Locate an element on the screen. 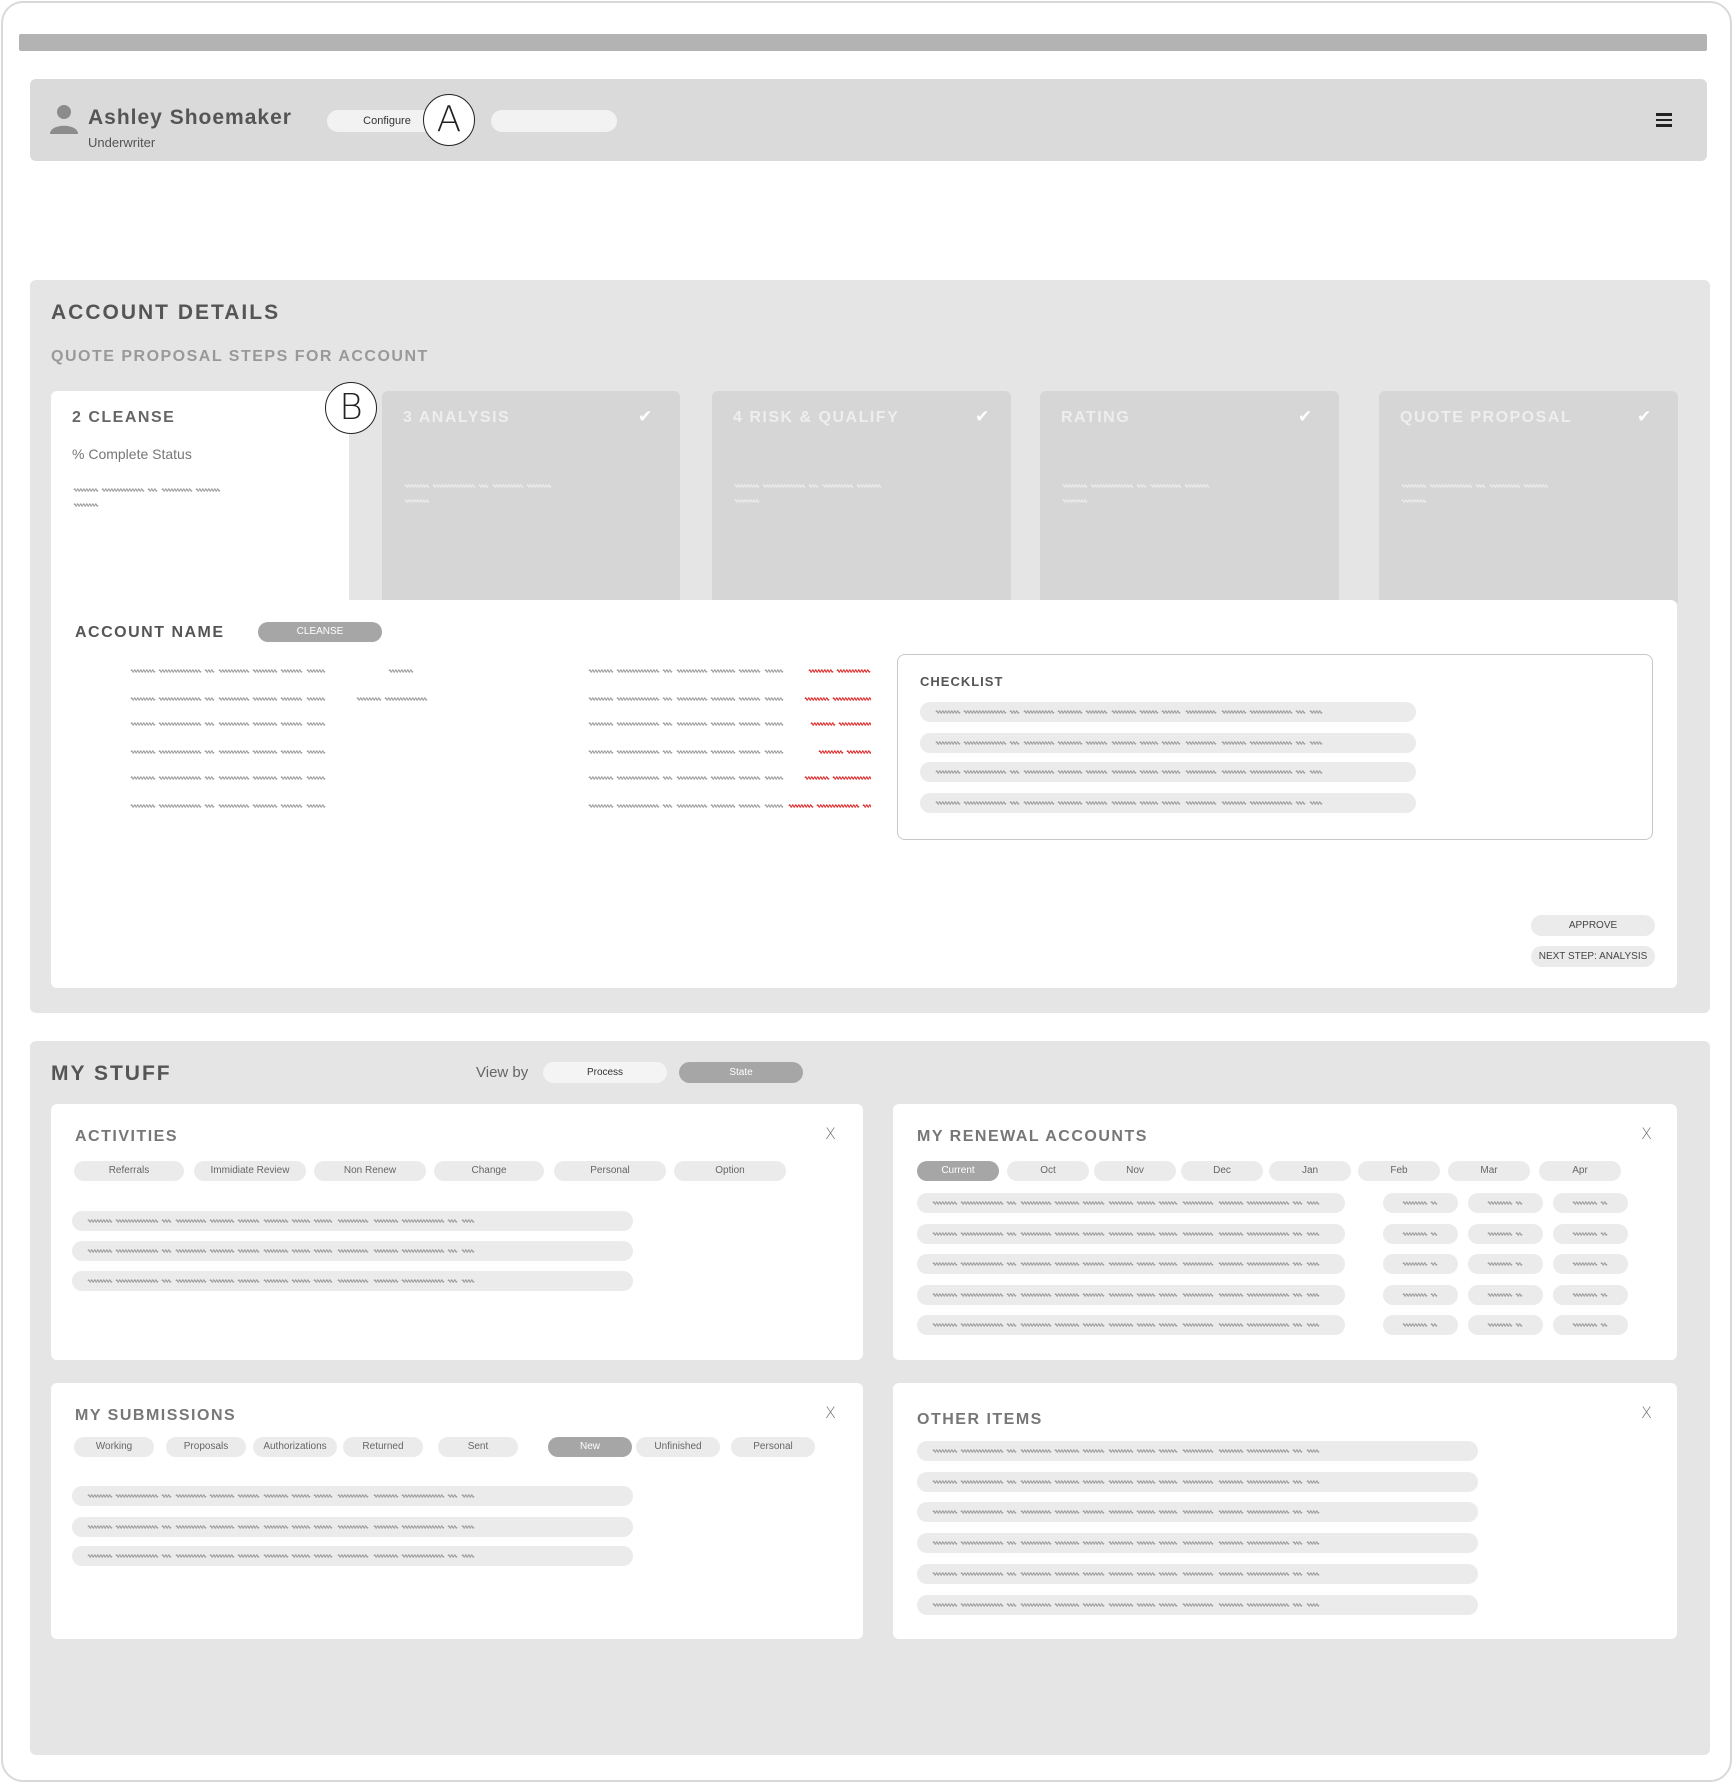 The width and height of the screenshot is (1734, 1784). filter-chip-non-renew: Non Renew is located at coordinates (370, 1171).